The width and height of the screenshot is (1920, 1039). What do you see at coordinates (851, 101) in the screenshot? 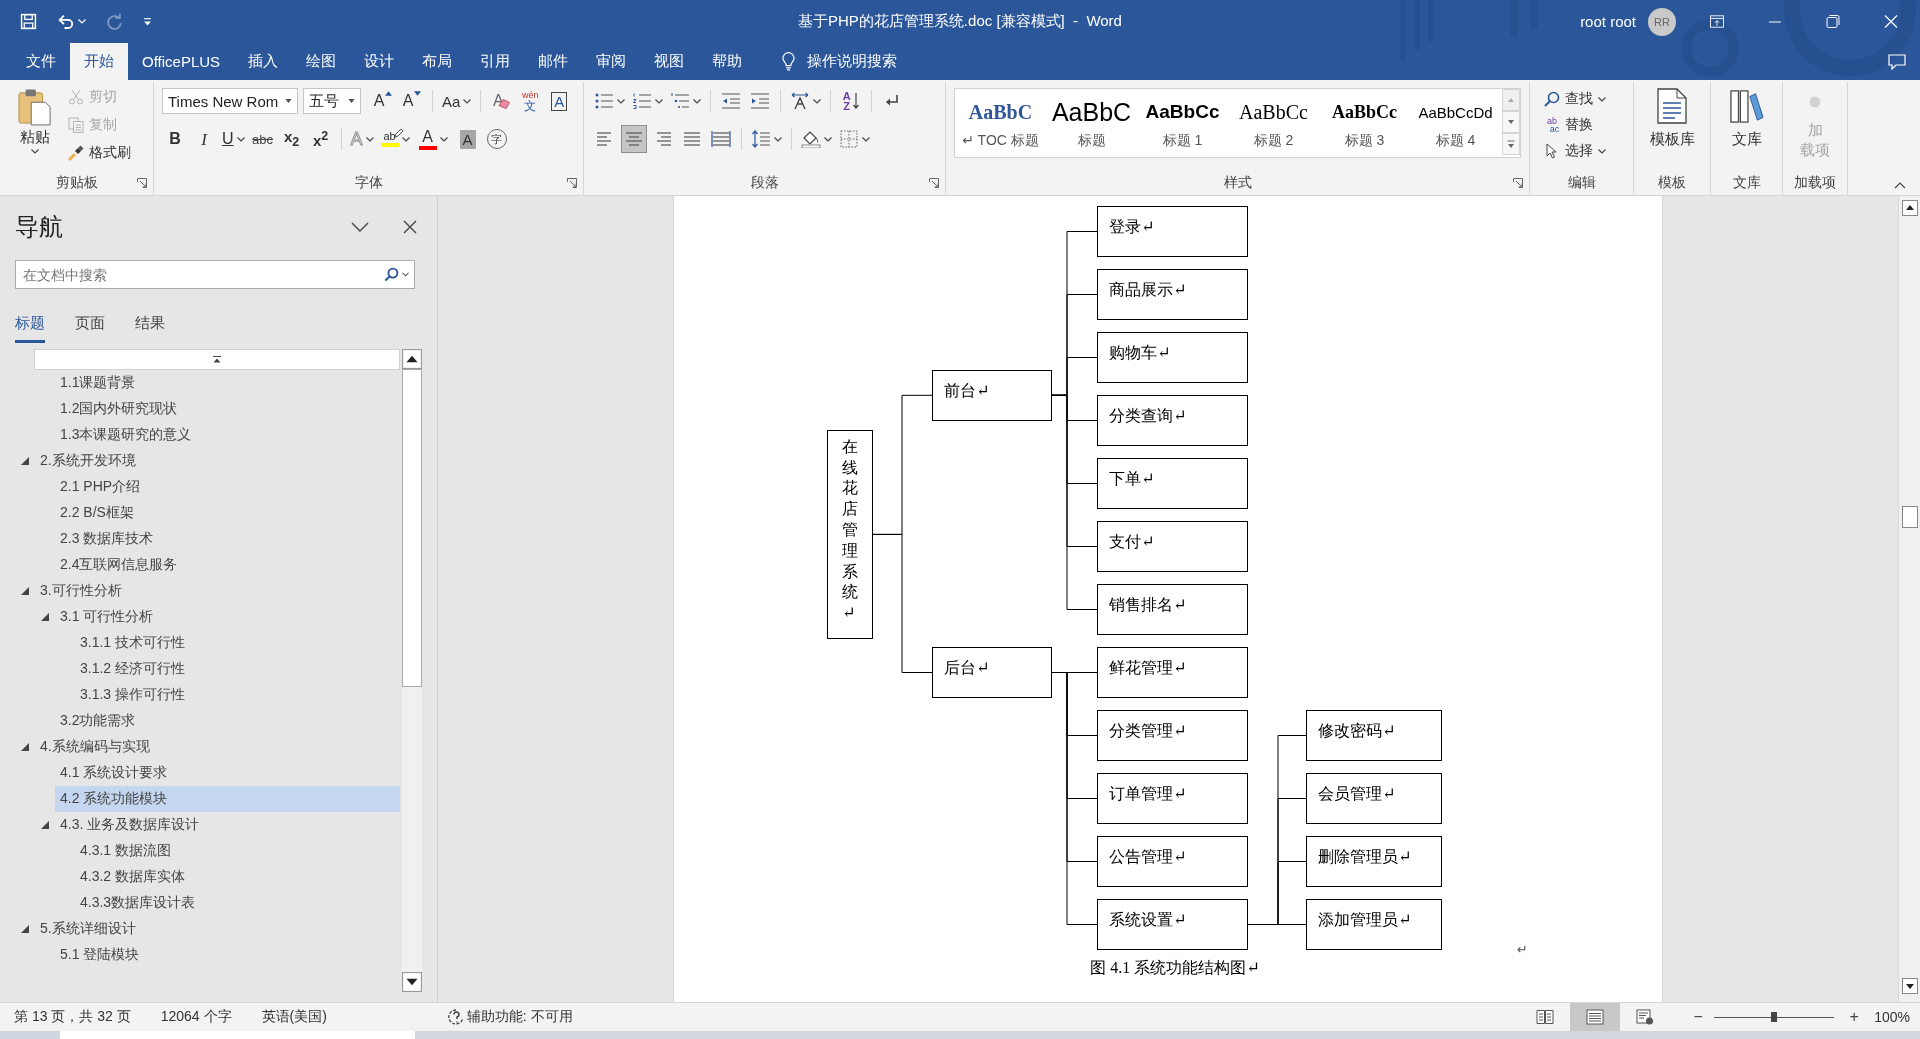
I see `sort-button: AZ` at bounding box center [851, 101].